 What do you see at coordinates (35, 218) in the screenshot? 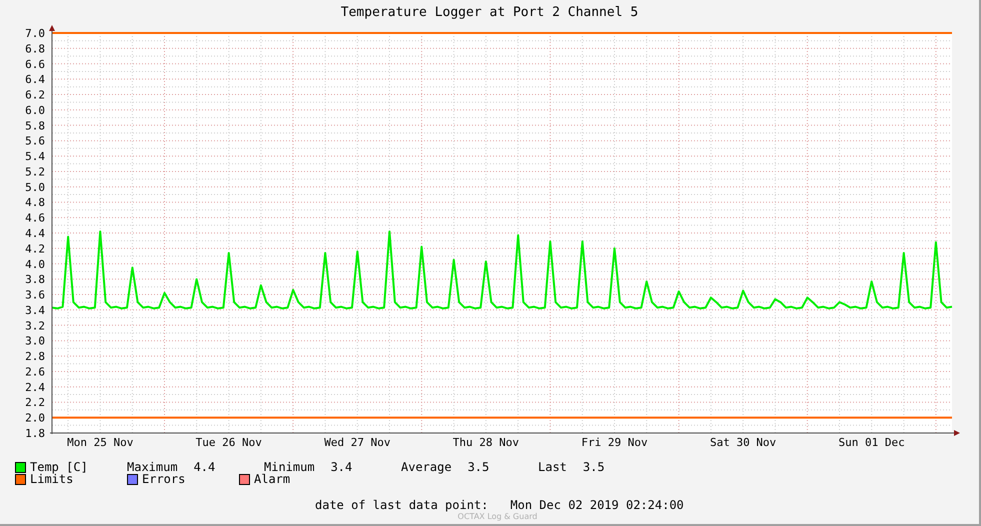
I see `y-tick-label: 4.6` at bounding box center [35, 218].